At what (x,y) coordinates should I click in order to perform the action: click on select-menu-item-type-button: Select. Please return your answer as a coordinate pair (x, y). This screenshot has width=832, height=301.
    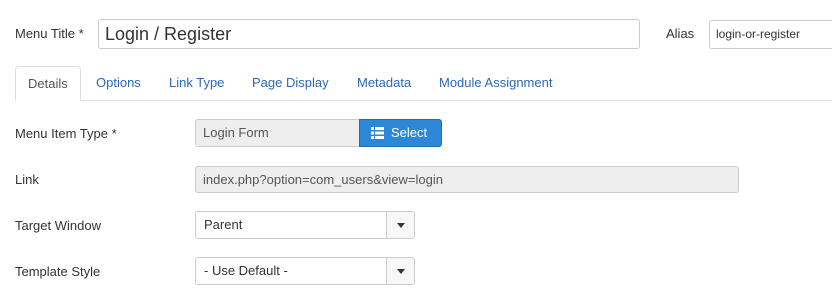
    Looking at the image, I should click on (400, 133).